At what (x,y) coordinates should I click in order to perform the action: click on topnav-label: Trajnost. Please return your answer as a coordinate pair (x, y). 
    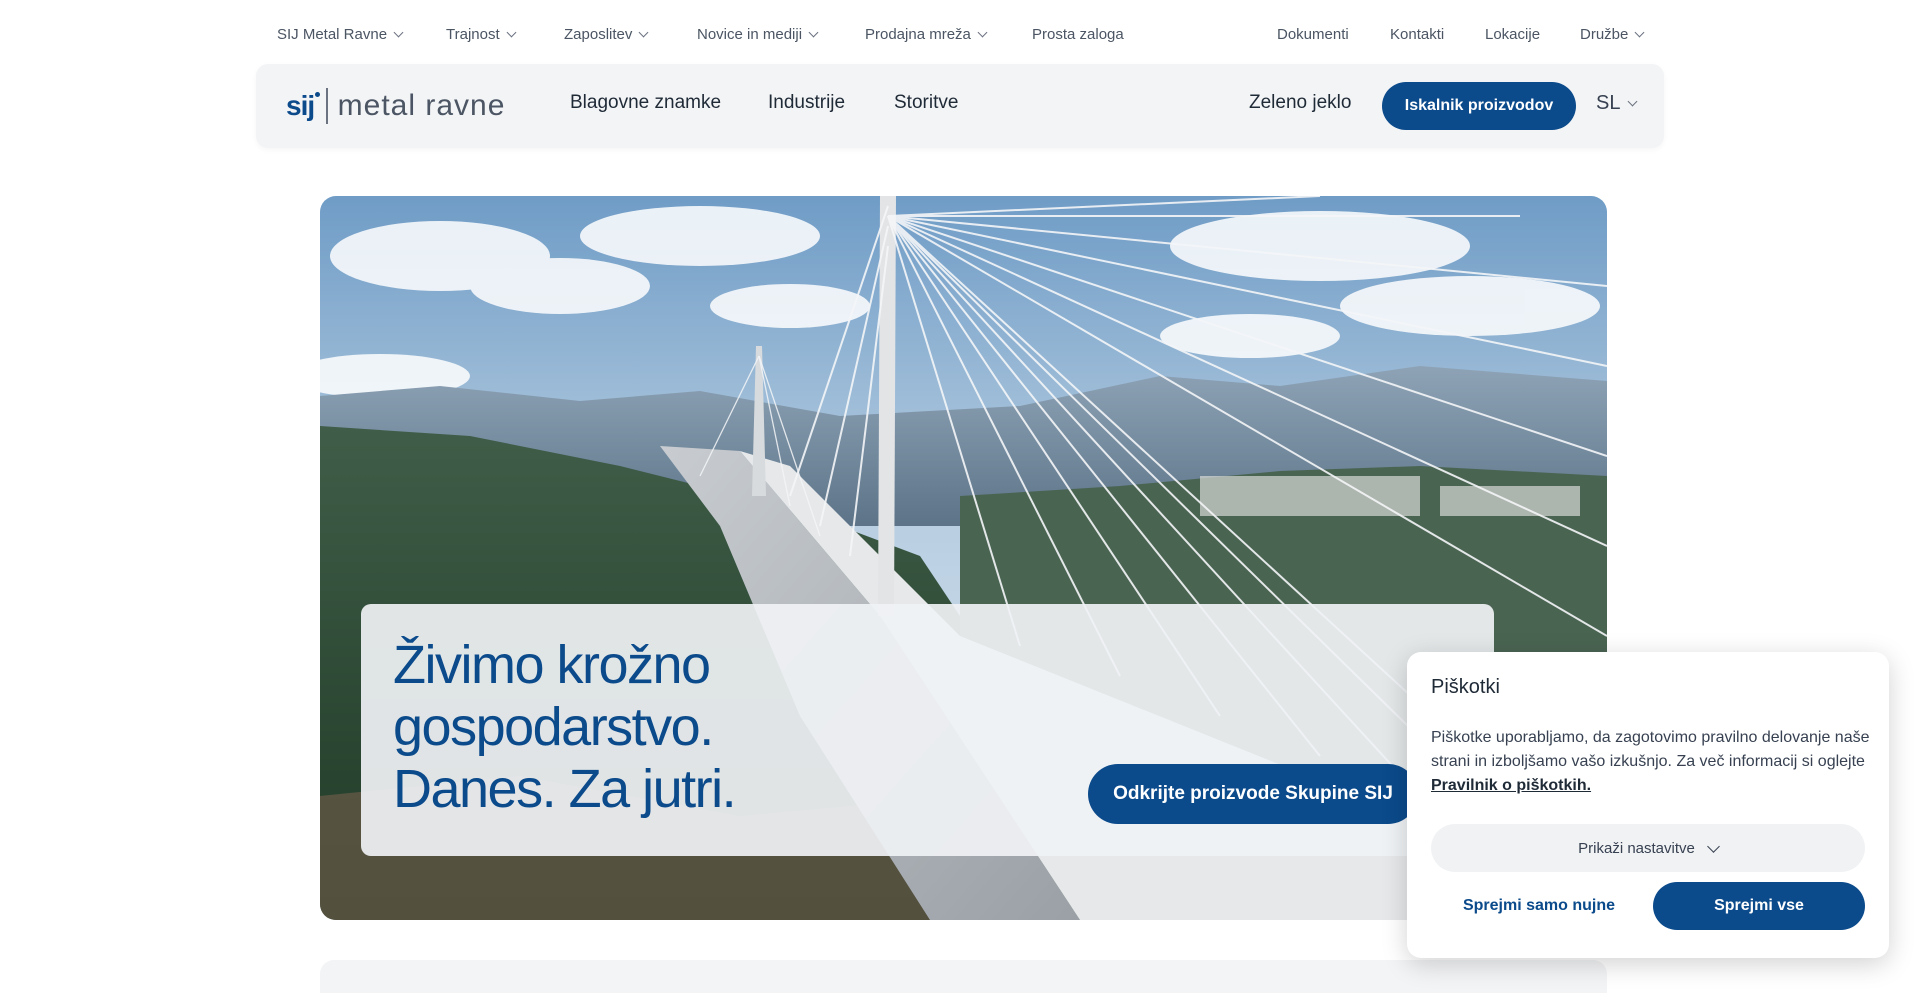
    Looking at the image, I should click on (473, 34).